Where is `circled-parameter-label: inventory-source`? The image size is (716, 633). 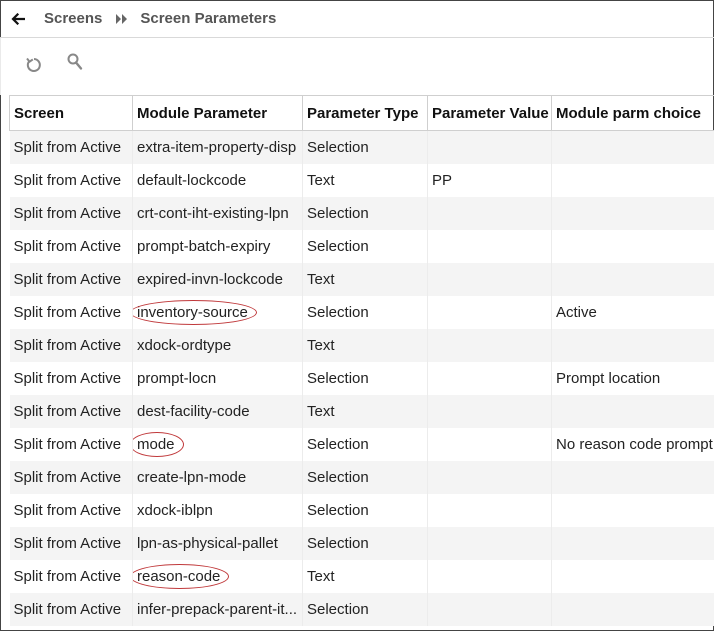 circled-parameter-label: inventory-source is located at coordinates (194, 312).